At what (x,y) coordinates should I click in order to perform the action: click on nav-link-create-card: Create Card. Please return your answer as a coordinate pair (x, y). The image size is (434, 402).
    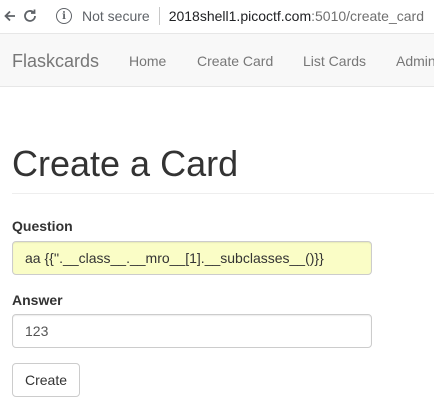
    Looking at the image, I should click on (235, 61).